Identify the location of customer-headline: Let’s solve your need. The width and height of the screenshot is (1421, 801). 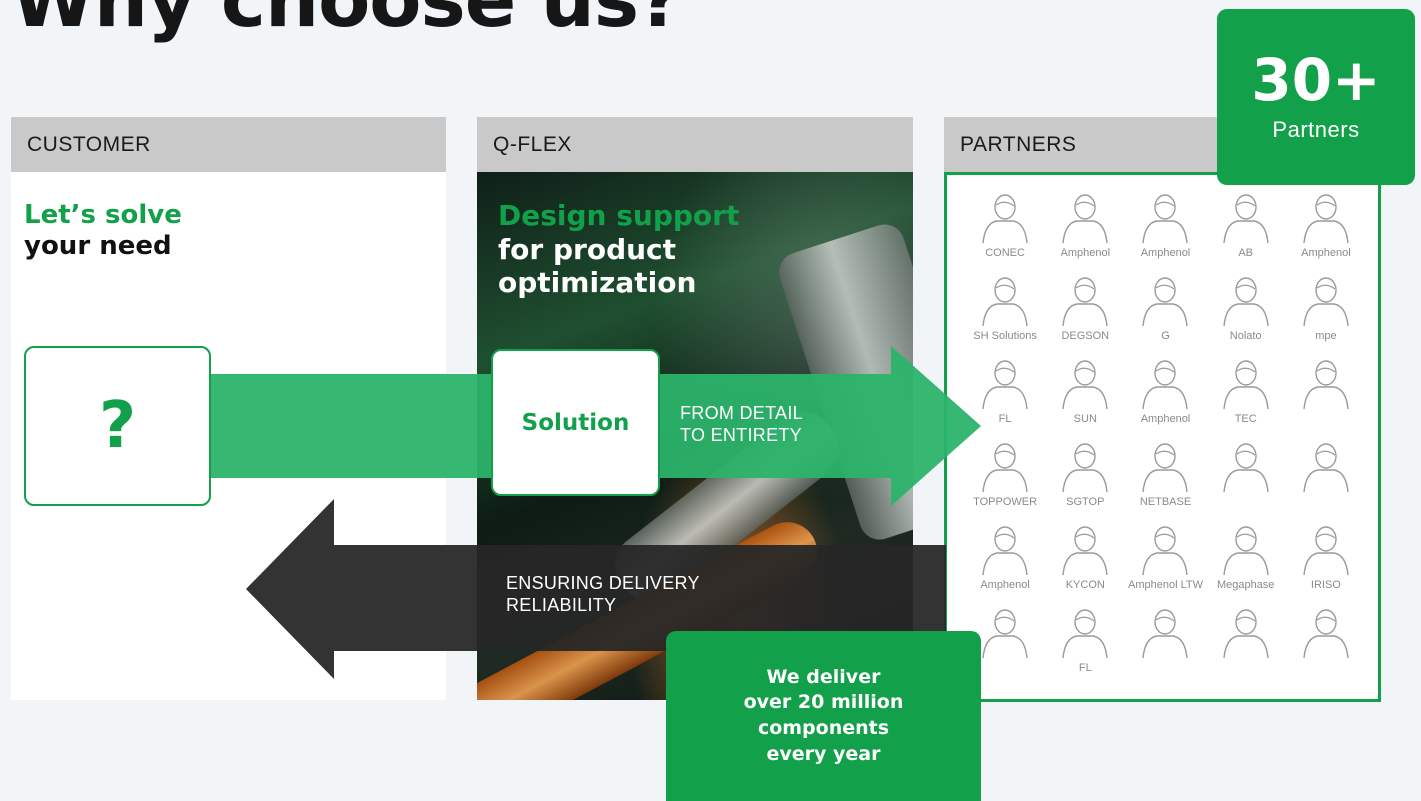
(103, 231).